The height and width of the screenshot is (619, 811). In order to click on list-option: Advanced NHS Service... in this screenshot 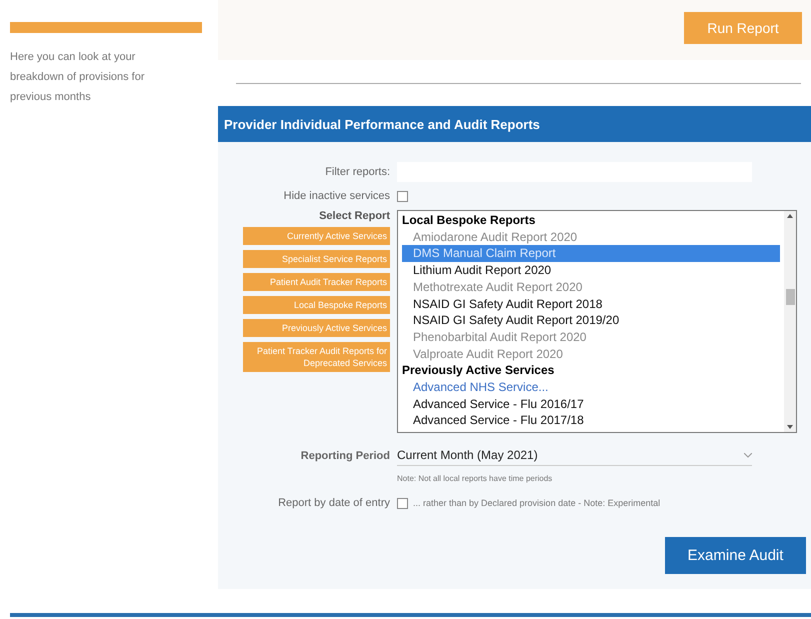, I will do `click(591, 387)`.